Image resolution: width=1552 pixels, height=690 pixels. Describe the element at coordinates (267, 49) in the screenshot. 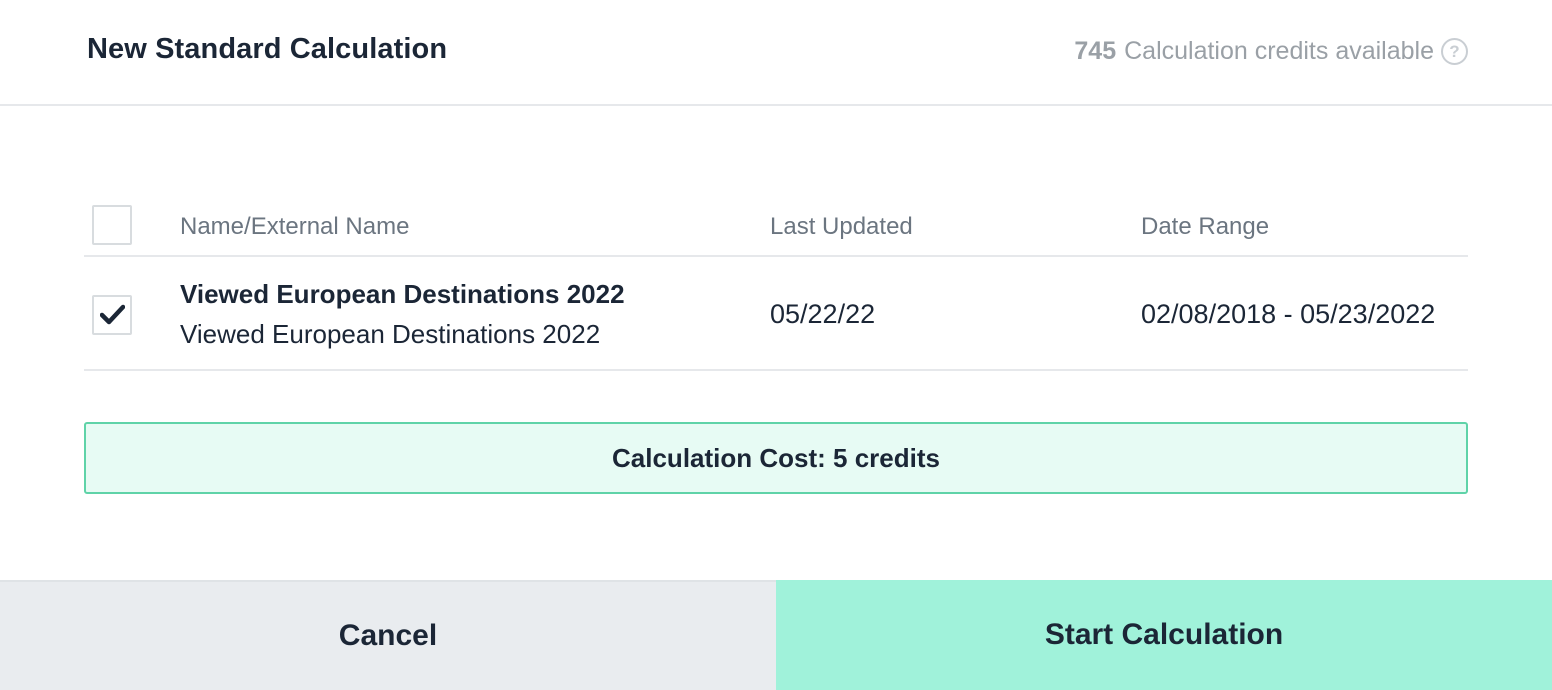

I see `modal-title: New Standard Calculation` at that location.